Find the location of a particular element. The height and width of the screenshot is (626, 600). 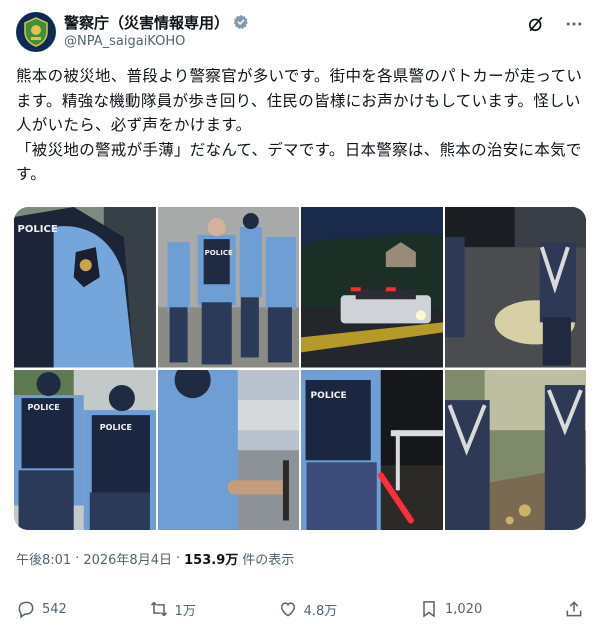

repost-icon is located at coordinates (158, 609).